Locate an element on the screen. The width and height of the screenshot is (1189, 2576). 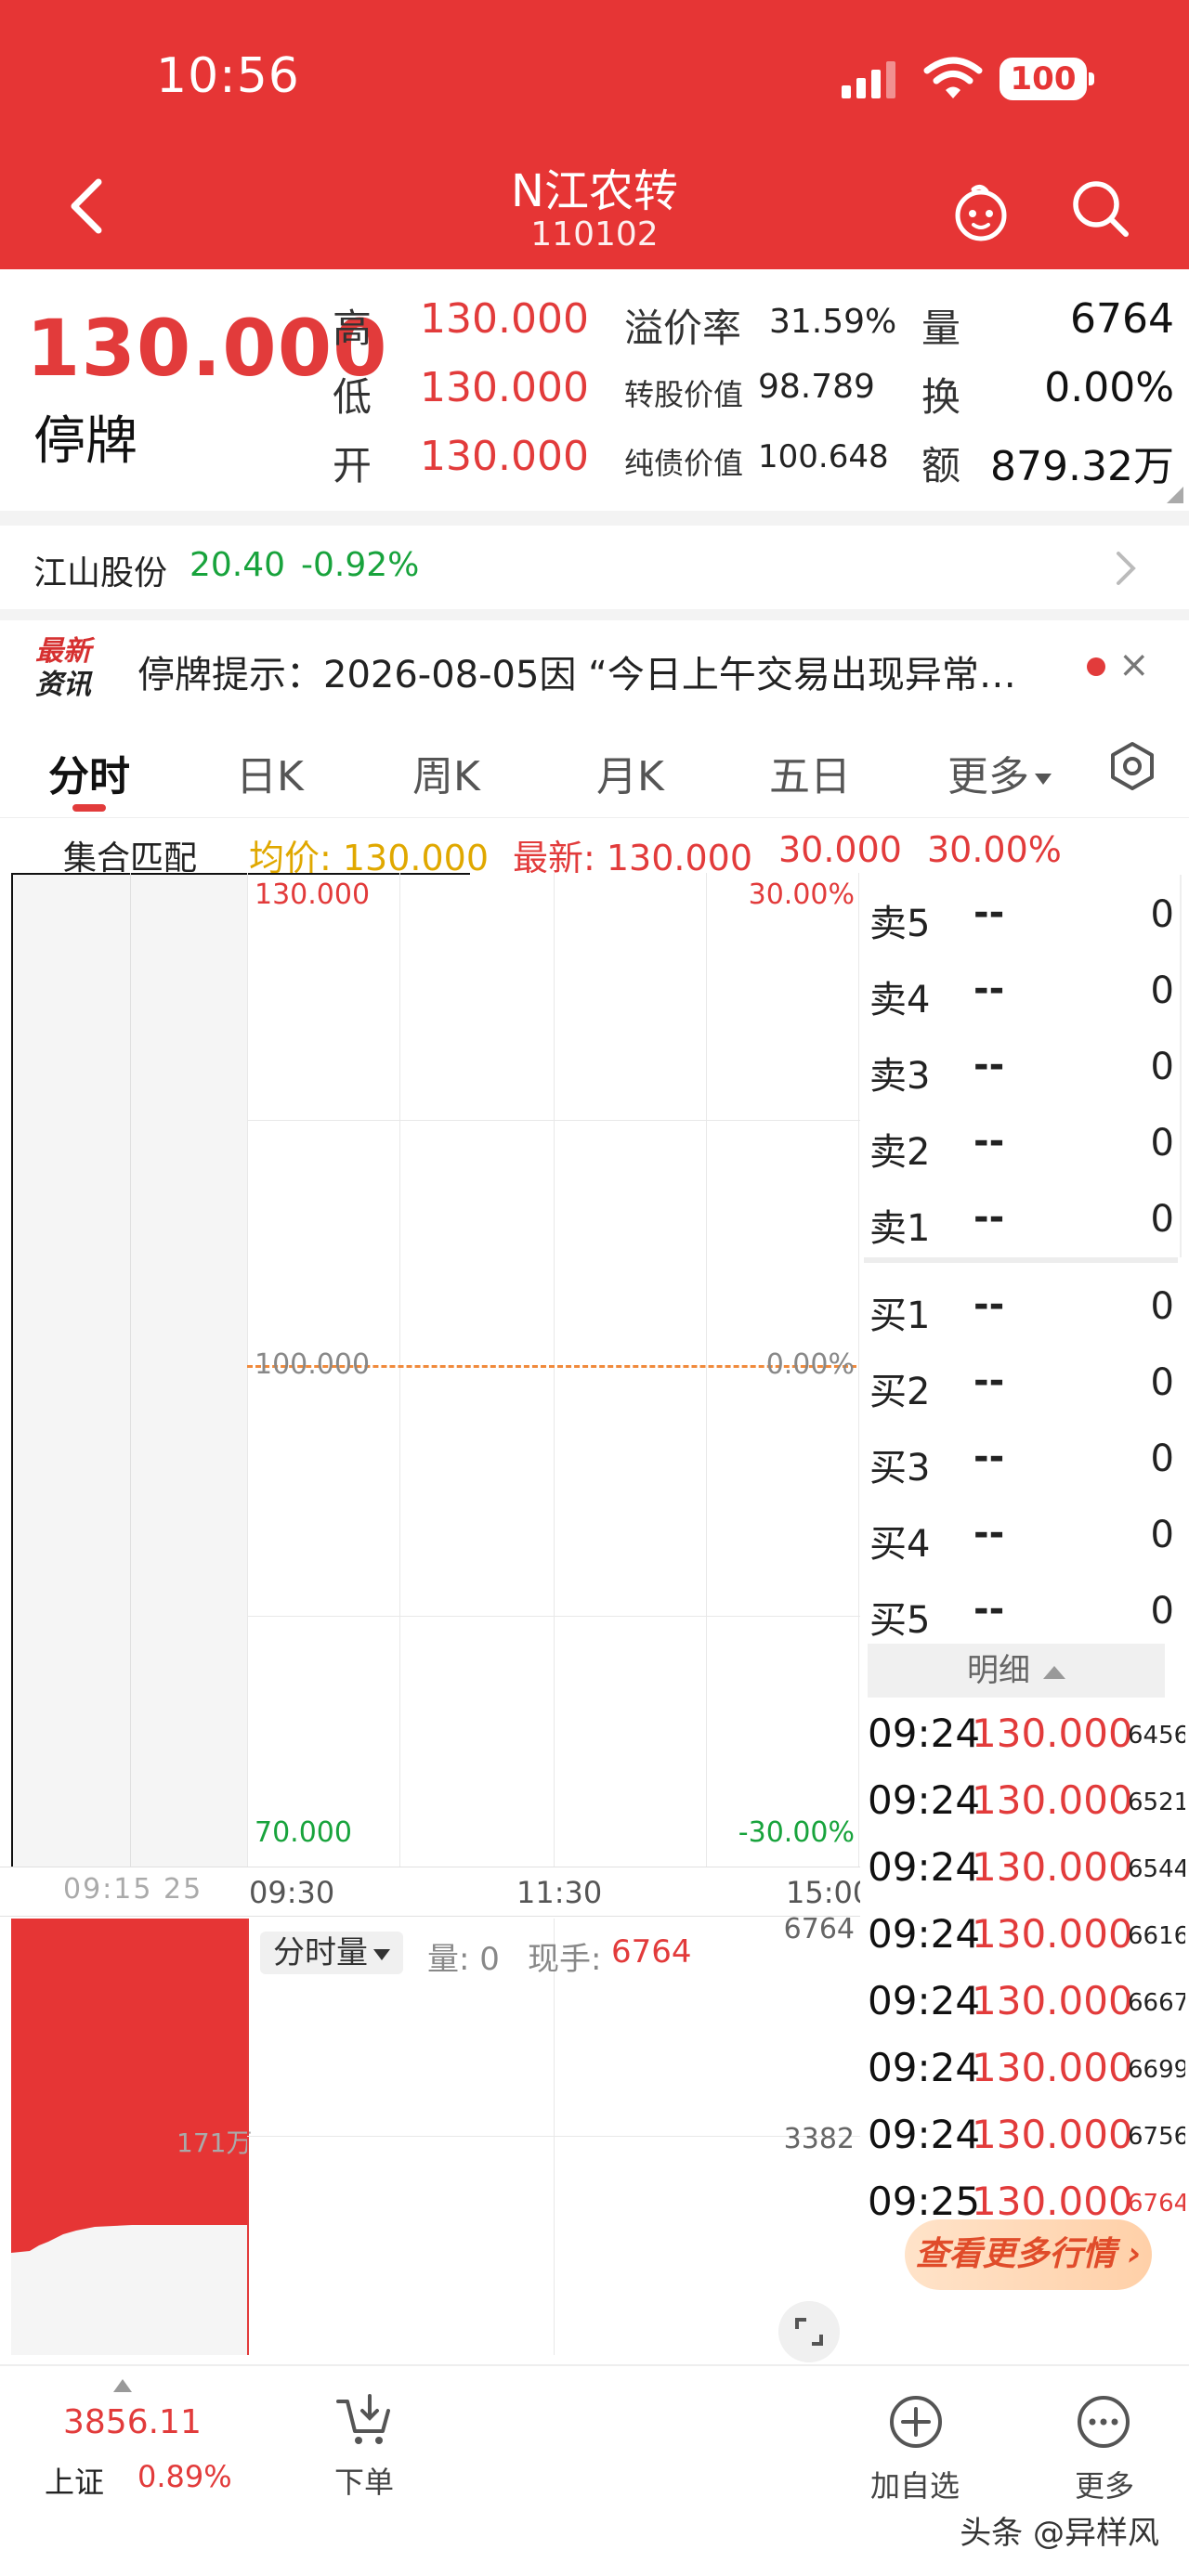
auction-panel is located at coordinates (129, 1370).